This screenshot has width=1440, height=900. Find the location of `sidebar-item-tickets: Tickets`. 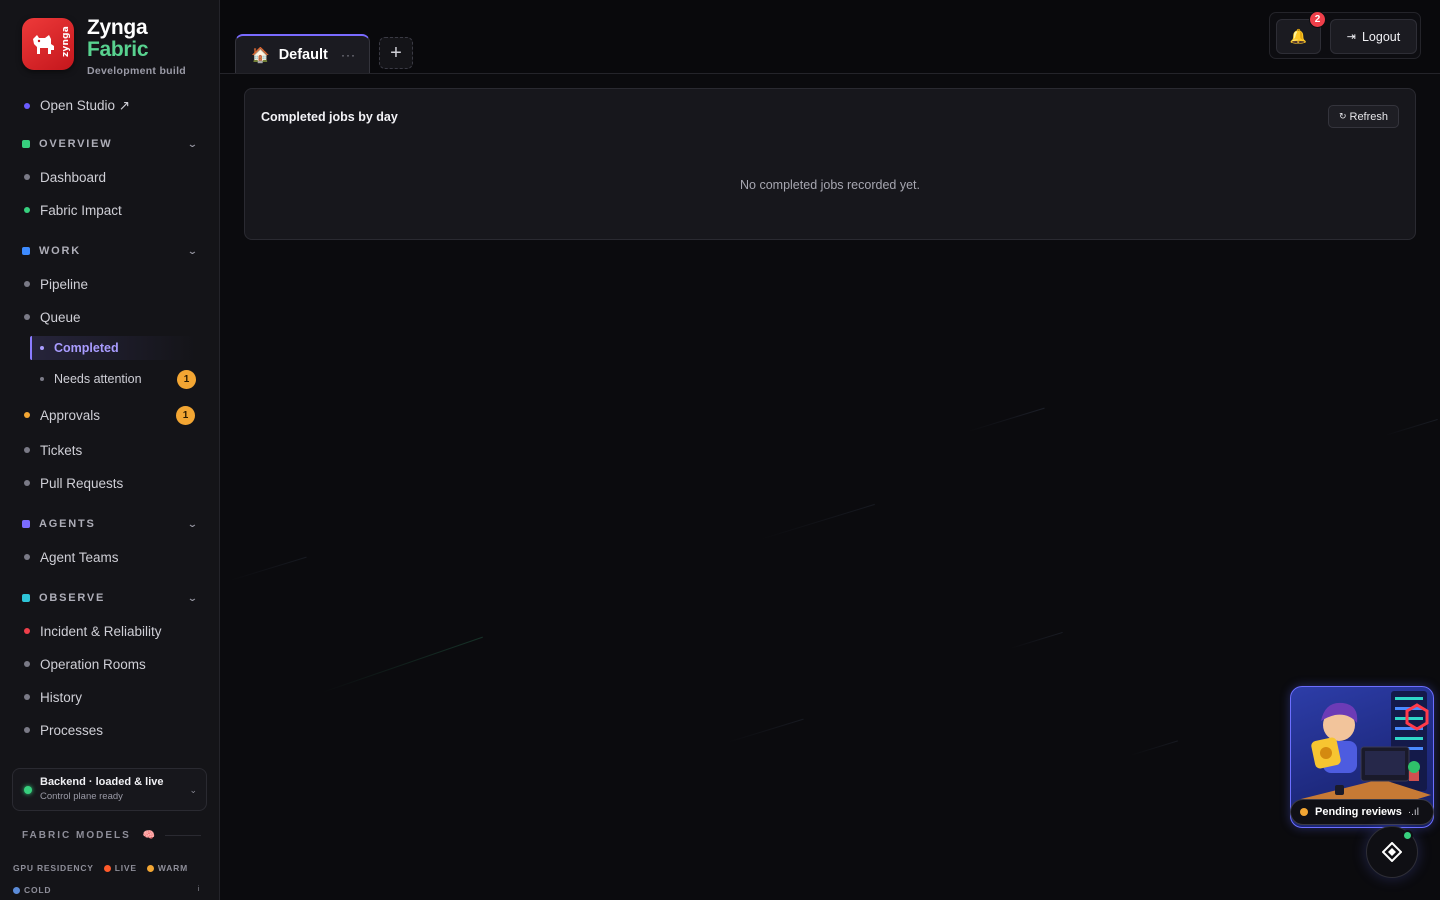

sidebar-item-tickets: Tickets is located at coordinates (53, 450).